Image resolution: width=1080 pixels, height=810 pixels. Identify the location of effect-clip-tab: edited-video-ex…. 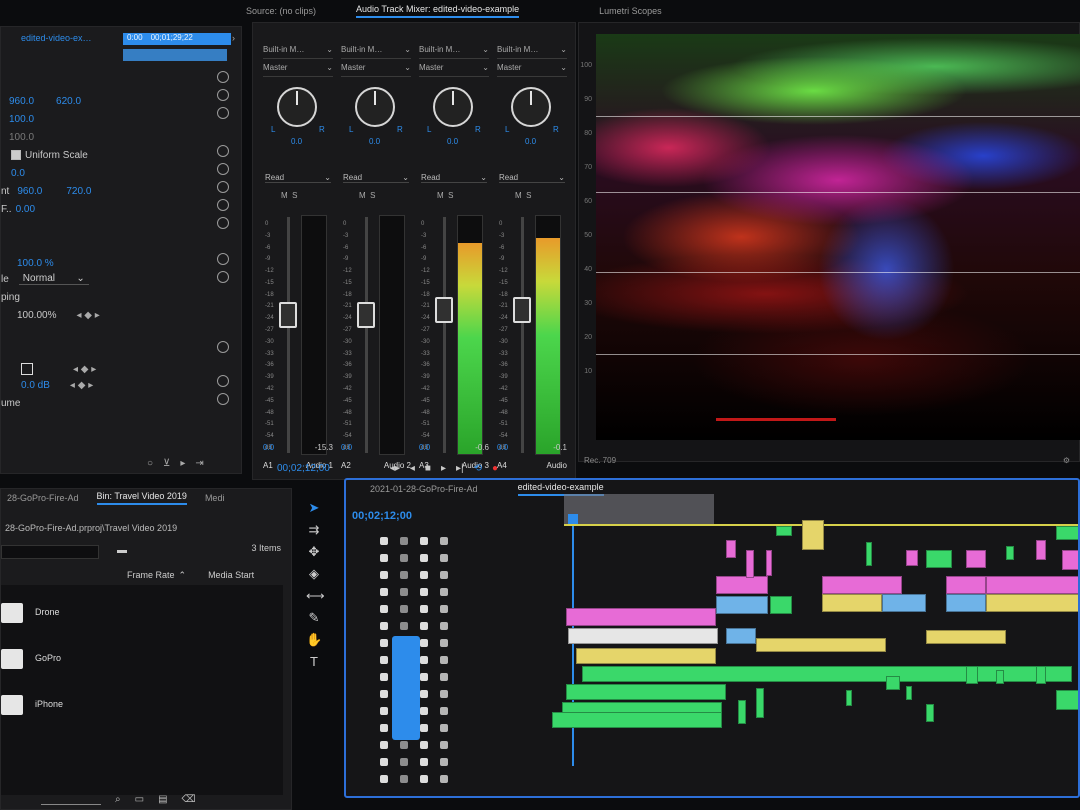
(56, 38).